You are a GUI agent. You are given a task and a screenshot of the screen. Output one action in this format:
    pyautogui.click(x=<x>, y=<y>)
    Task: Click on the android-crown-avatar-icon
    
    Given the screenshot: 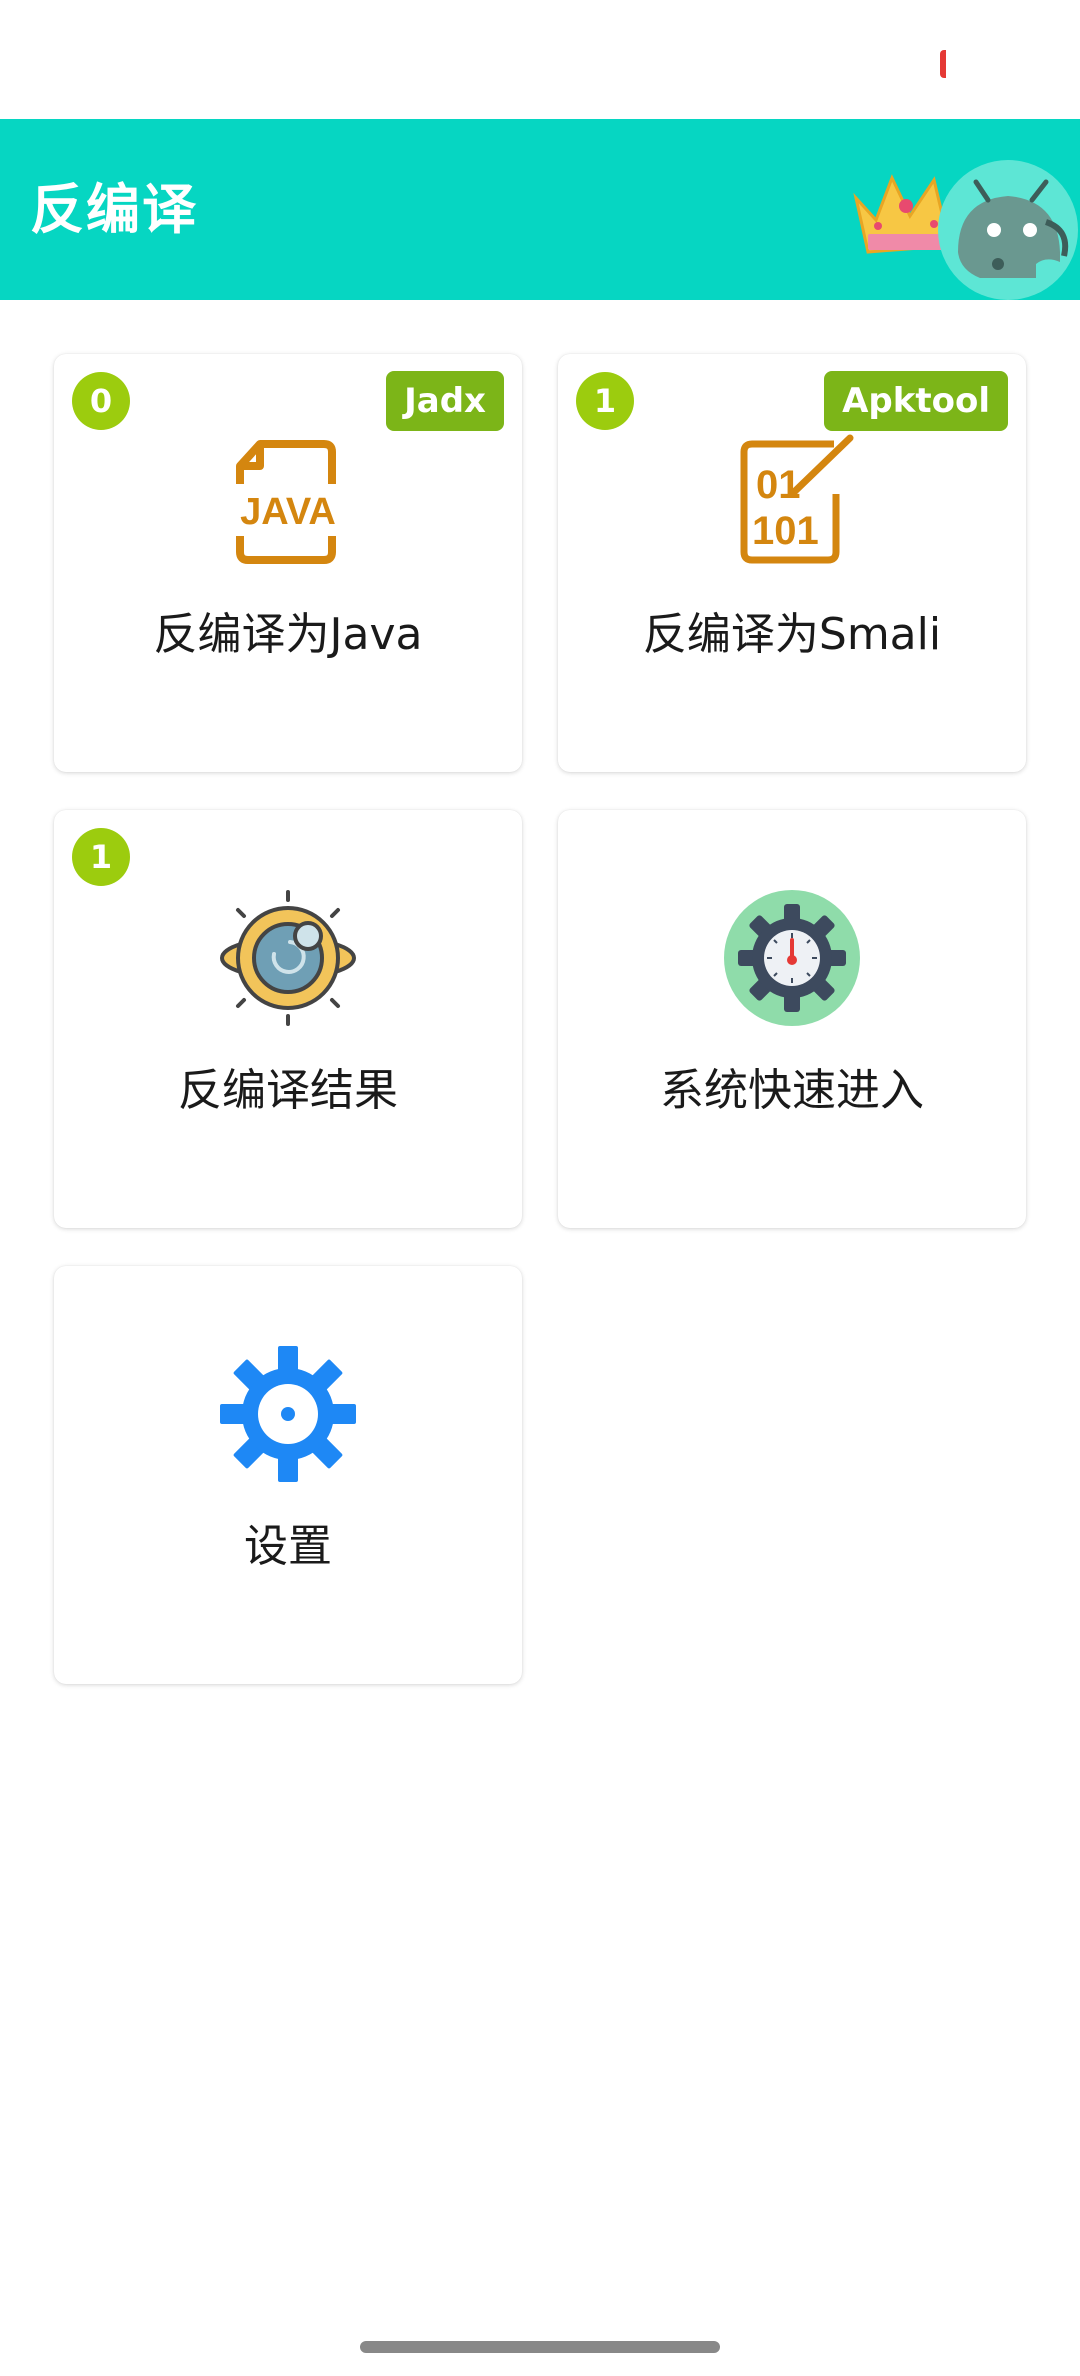 What is the action you would take?
    pyautogui.click(x=963, y=230)
    